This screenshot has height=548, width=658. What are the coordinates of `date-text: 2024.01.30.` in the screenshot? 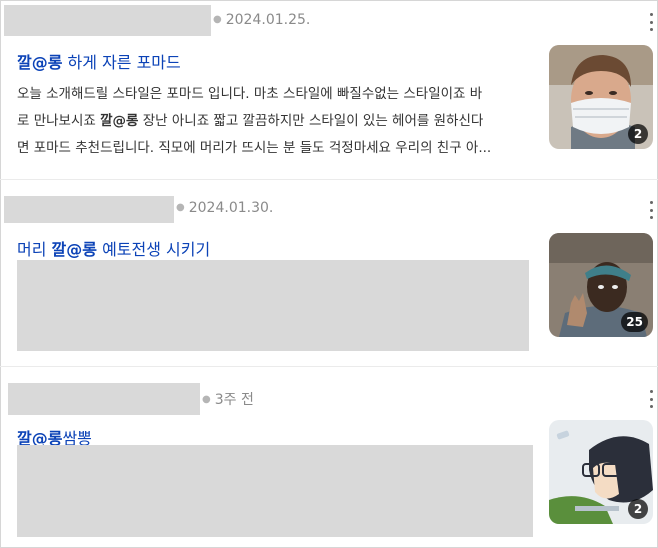 It's located at (231, 208).